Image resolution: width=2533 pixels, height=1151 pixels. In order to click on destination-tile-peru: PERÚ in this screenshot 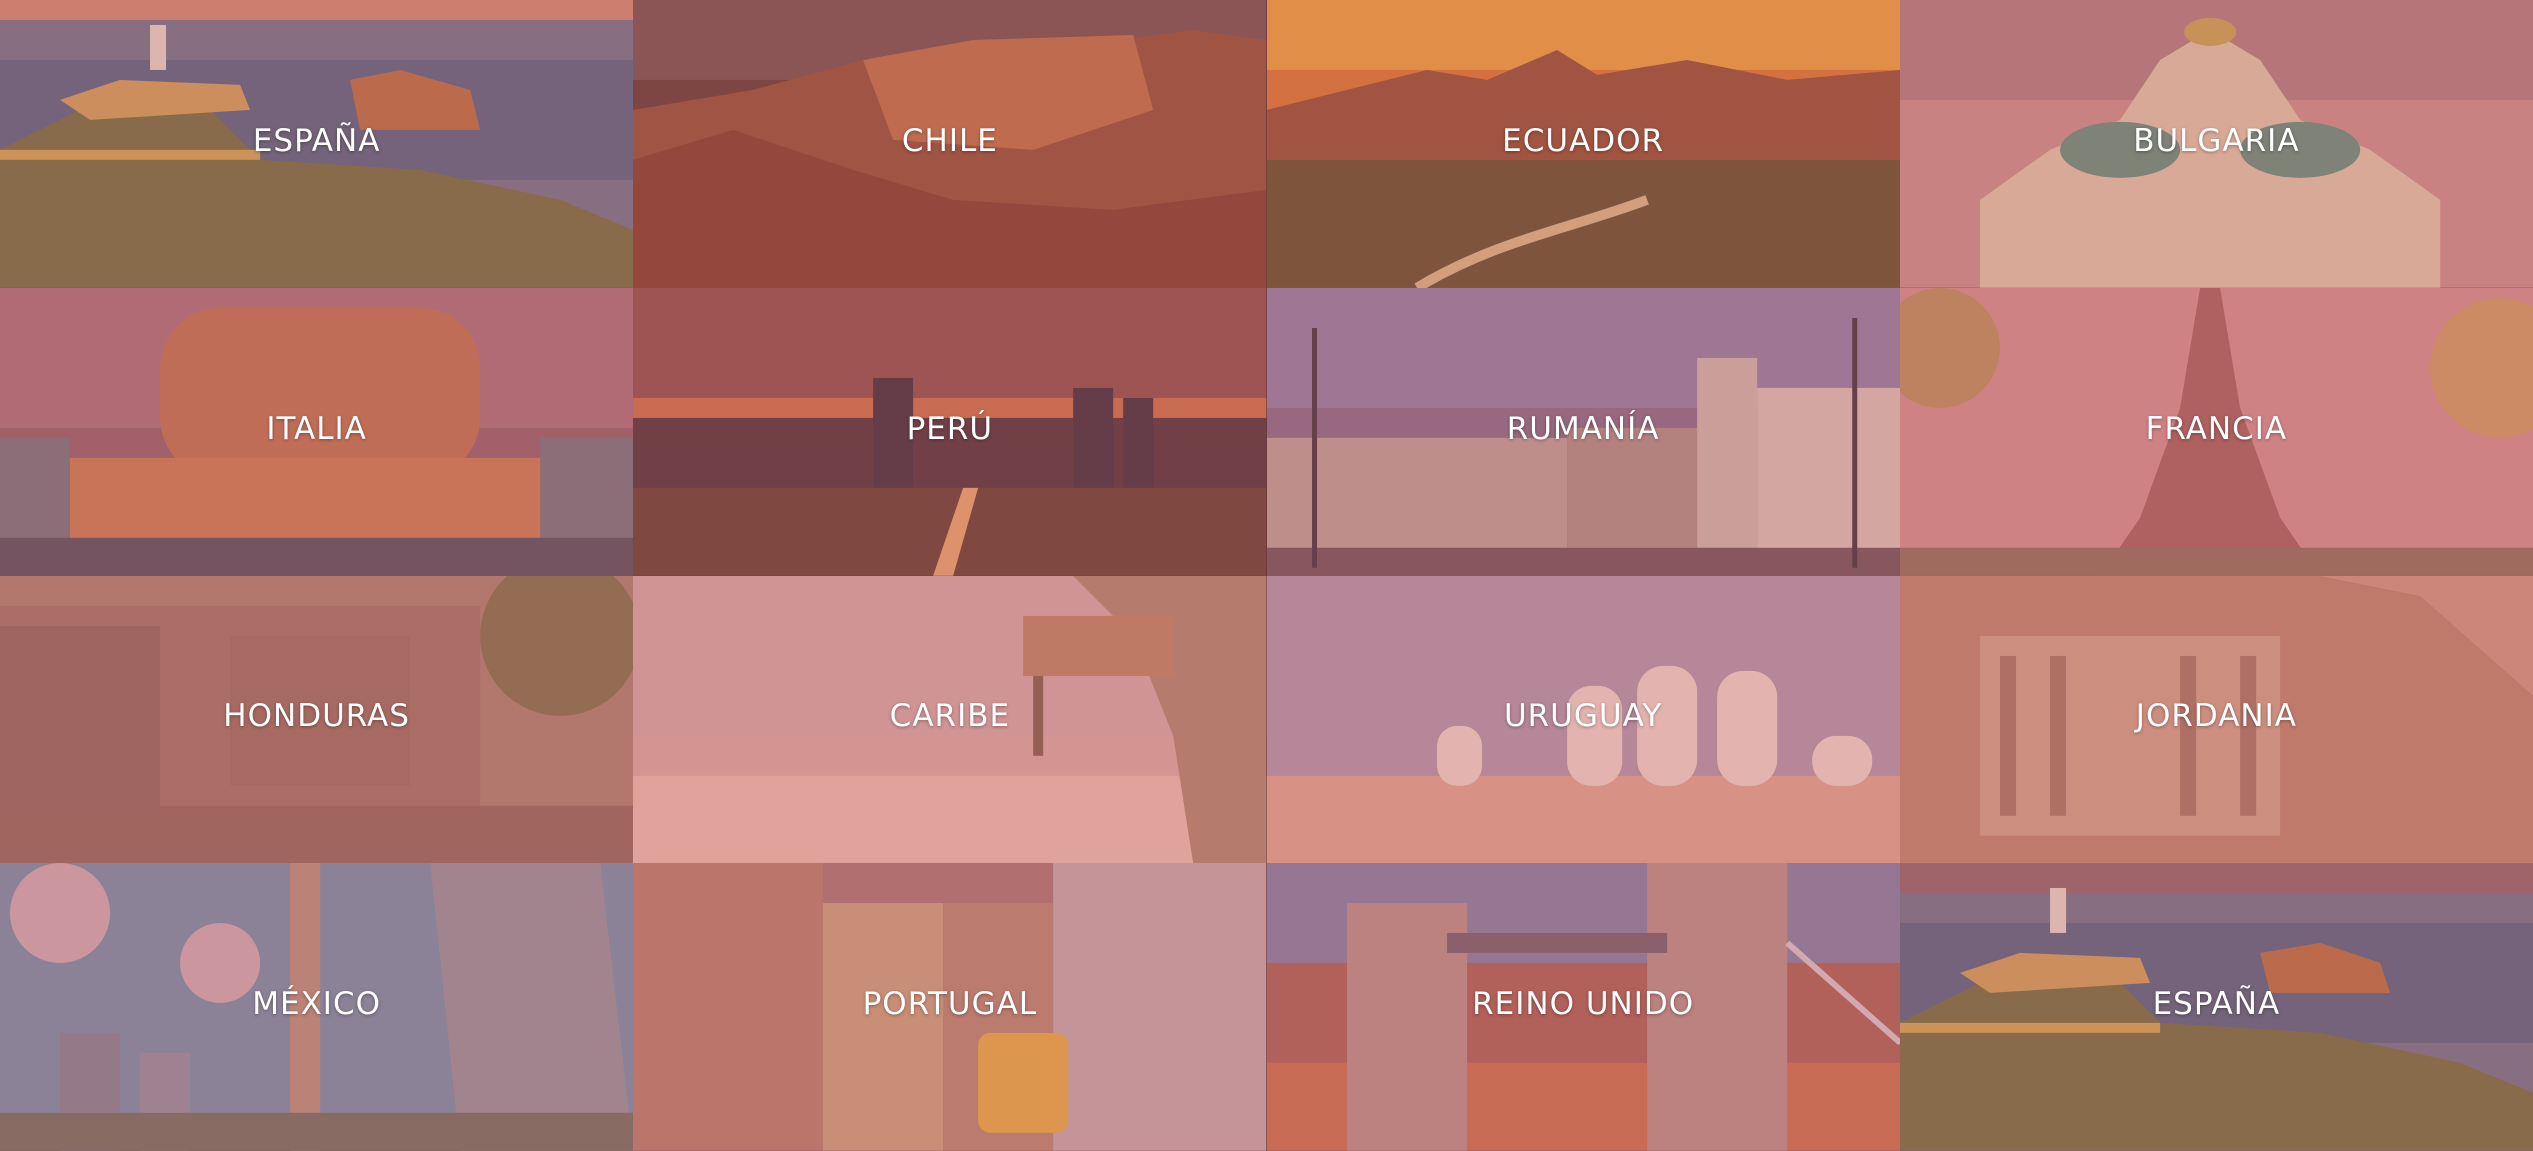, I will do `click(950, 431)`.